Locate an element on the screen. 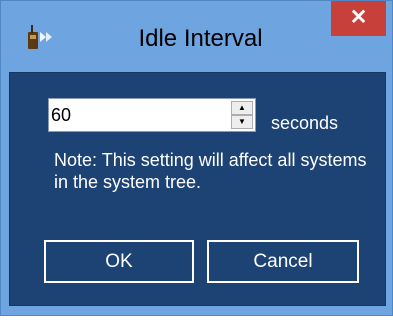 The image size is (393, 323). decrement-button: ▼ is located at coordinates (242, 122).